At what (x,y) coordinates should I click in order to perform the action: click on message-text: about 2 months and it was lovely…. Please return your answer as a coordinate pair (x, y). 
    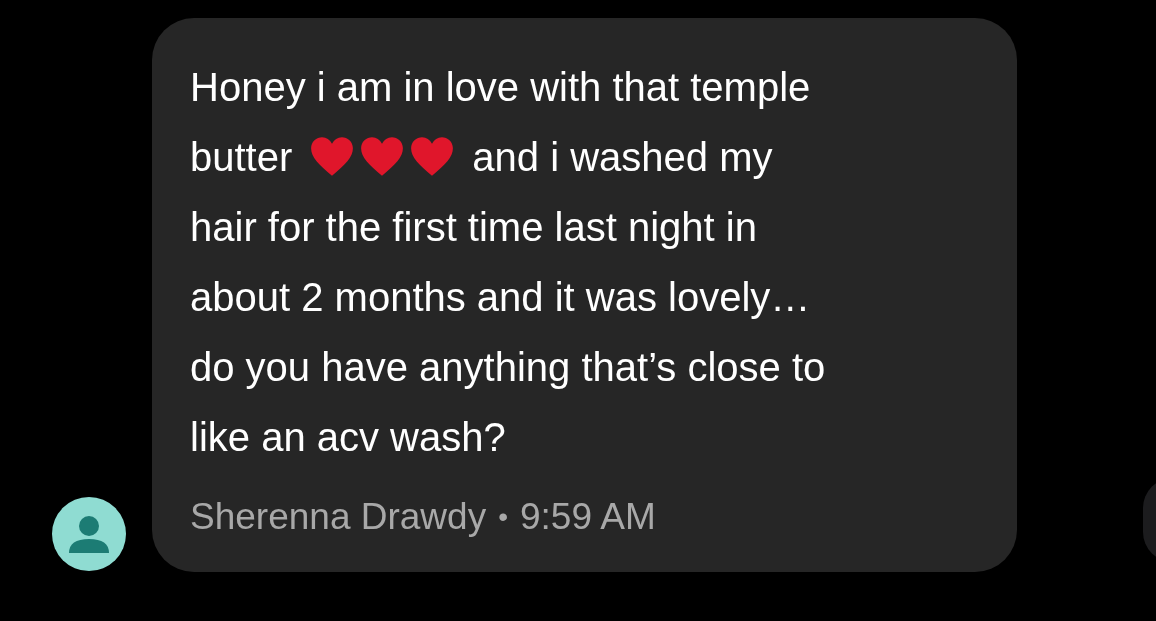
    Looking at the image, I should click on (500, 297).